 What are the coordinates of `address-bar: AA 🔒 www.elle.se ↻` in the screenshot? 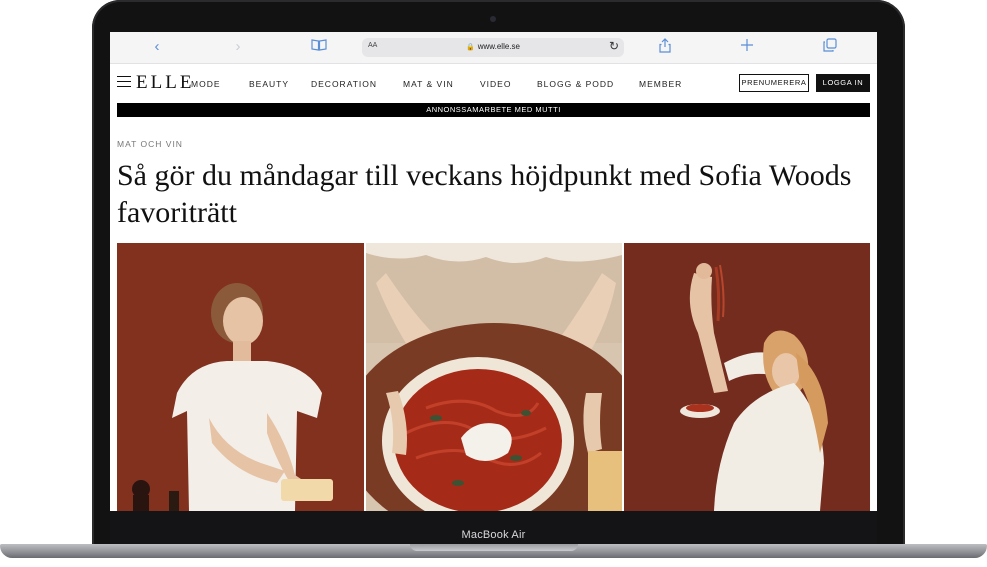 It's located at (493, 47).